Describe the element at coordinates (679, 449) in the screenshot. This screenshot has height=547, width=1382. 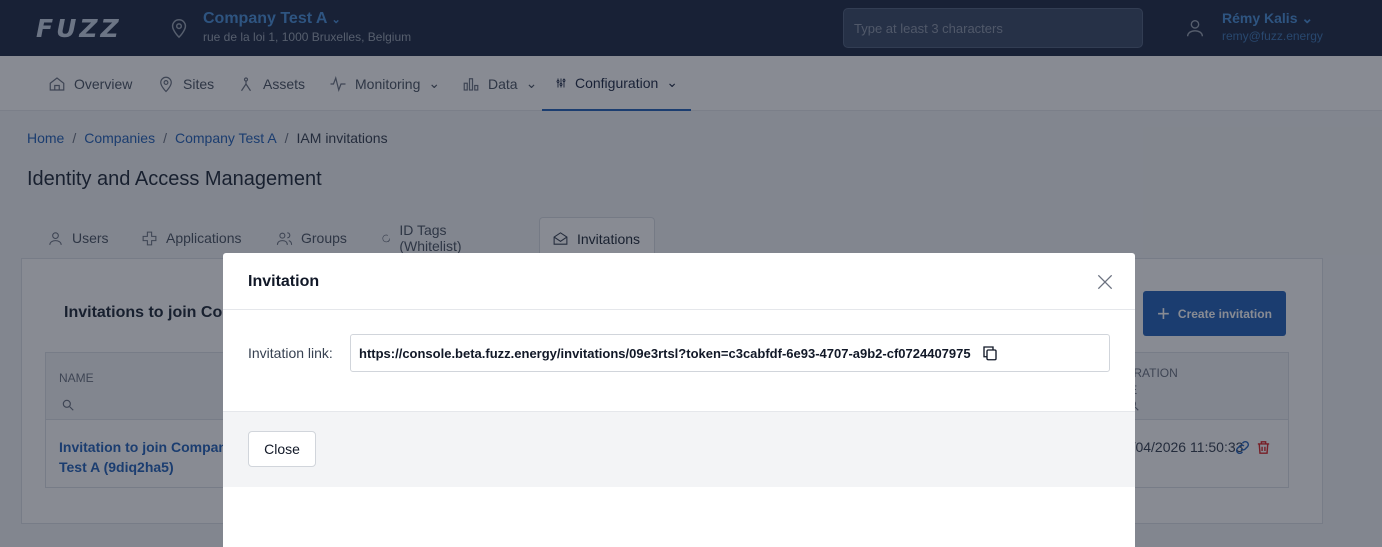
I see `modal-footer: Close` at that location.